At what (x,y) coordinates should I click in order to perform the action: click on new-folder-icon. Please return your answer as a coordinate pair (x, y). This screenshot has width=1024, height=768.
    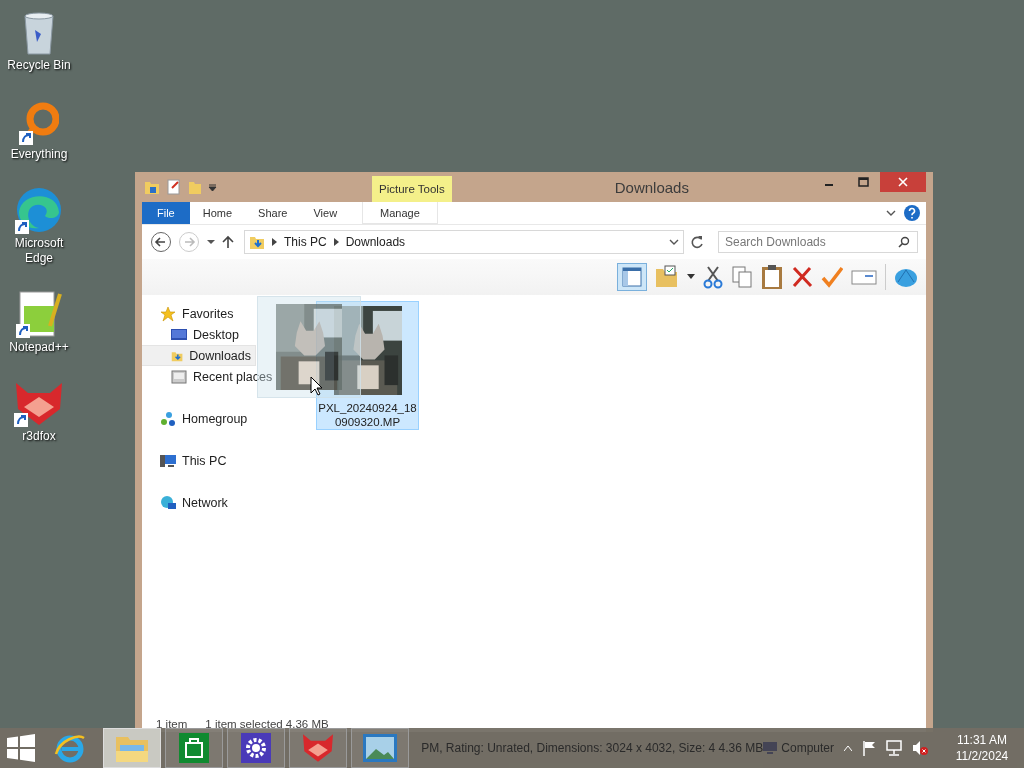
    Looking at the image, I should click on (195, 187).